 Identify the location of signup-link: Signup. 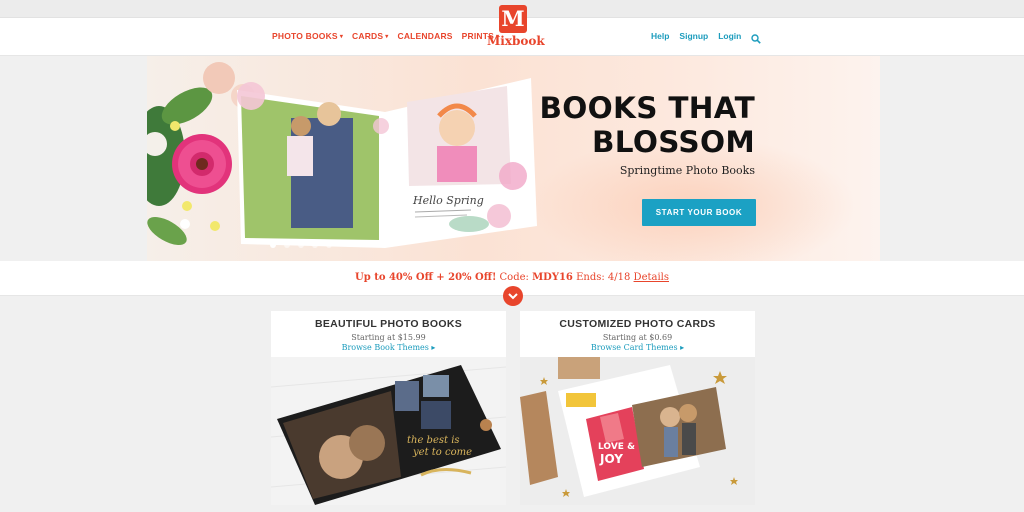
(693, 36).